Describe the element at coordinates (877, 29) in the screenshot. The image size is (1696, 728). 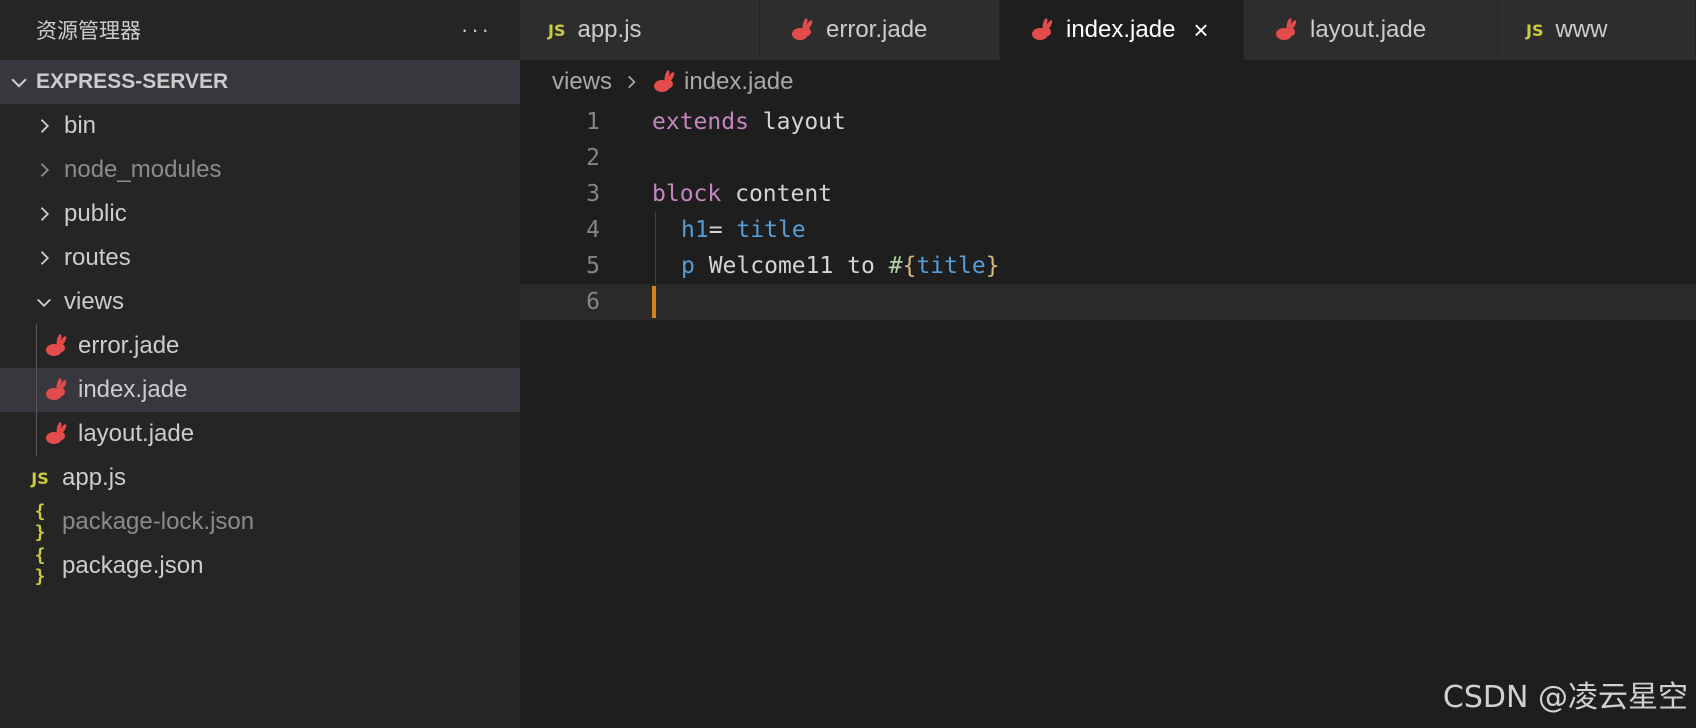
I see `tab-label: error.jade` at that location.